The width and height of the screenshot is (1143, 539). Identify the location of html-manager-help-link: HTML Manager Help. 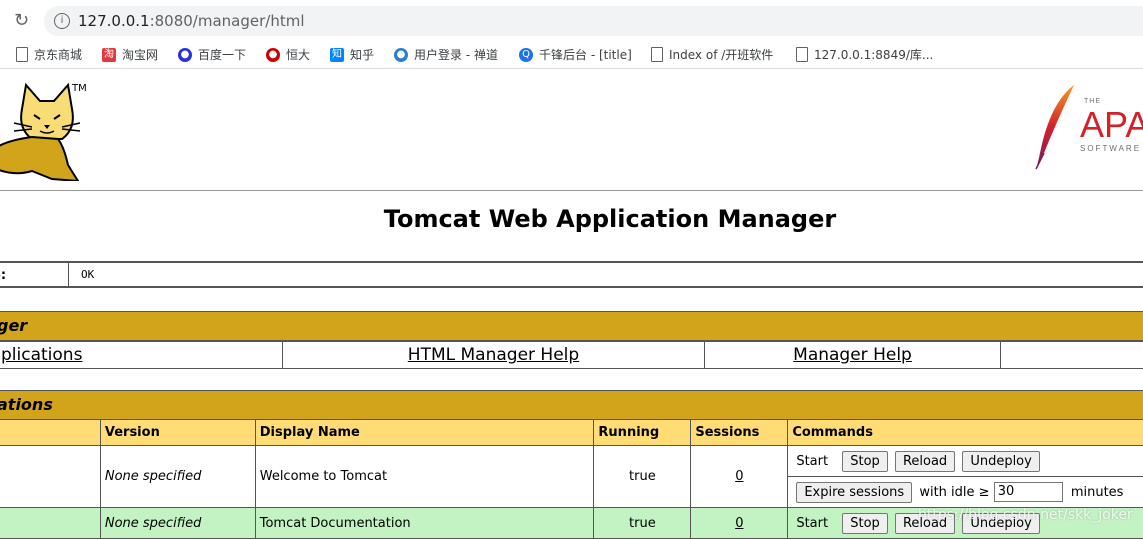
(493, 355).